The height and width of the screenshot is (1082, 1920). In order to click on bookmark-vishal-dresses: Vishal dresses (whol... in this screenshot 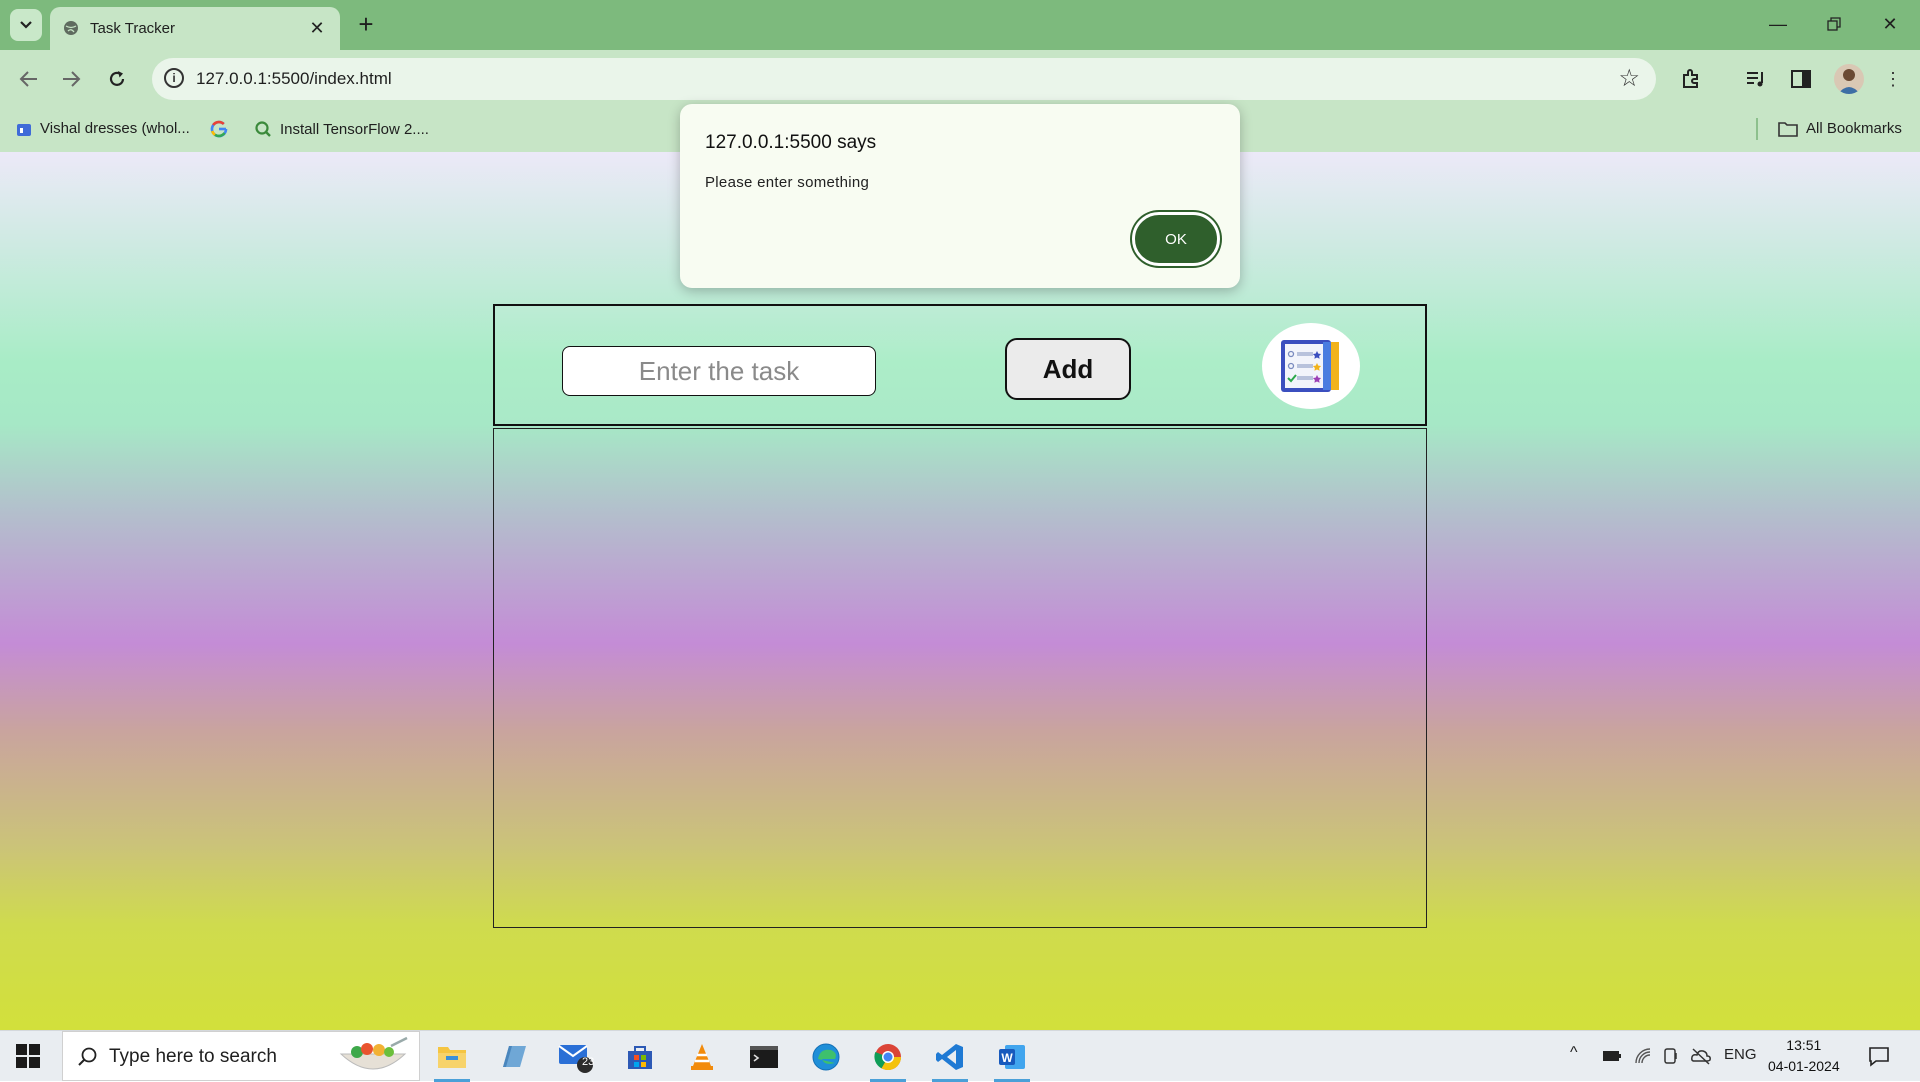, I will do `click(103, 128)`.